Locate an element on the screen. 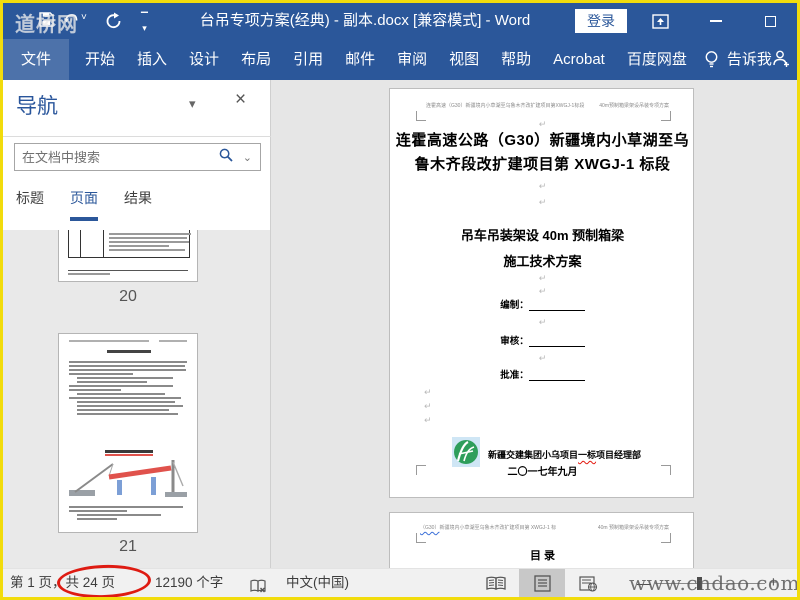 This screenshot has width=800, height=600. doc-subtitle-line2: 施工技术方案 is located at coordinates (542, 261).